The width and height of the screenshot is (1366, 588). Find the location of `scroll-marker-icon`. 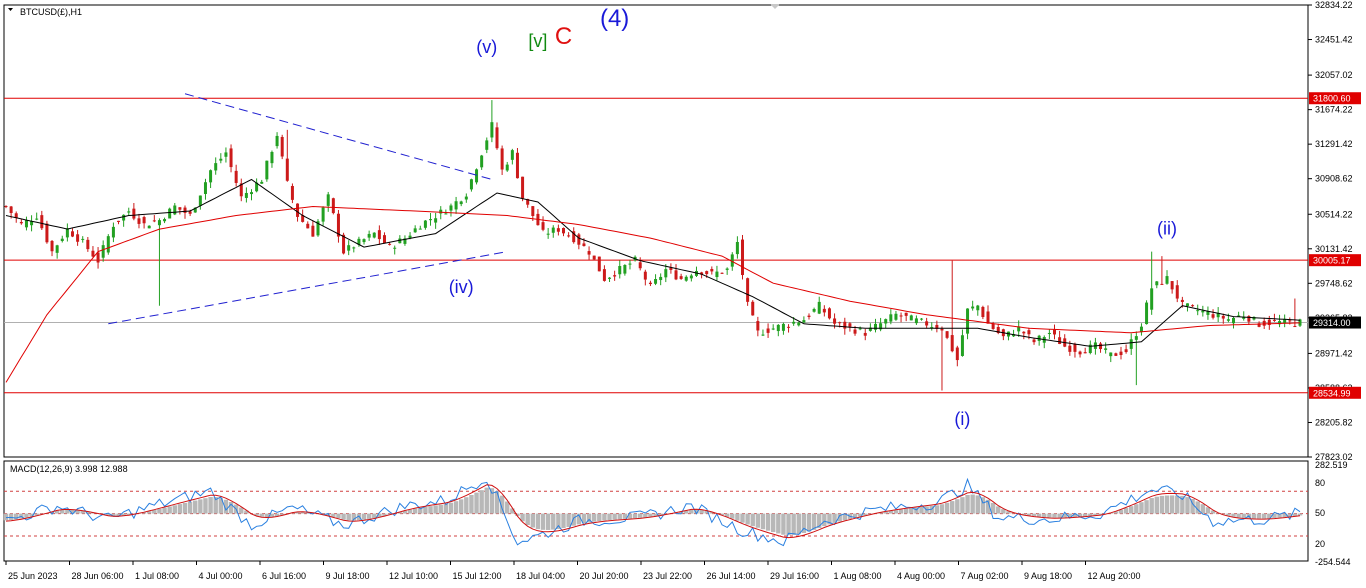

scroll-marker-icon is located at coordinates (775, 6).